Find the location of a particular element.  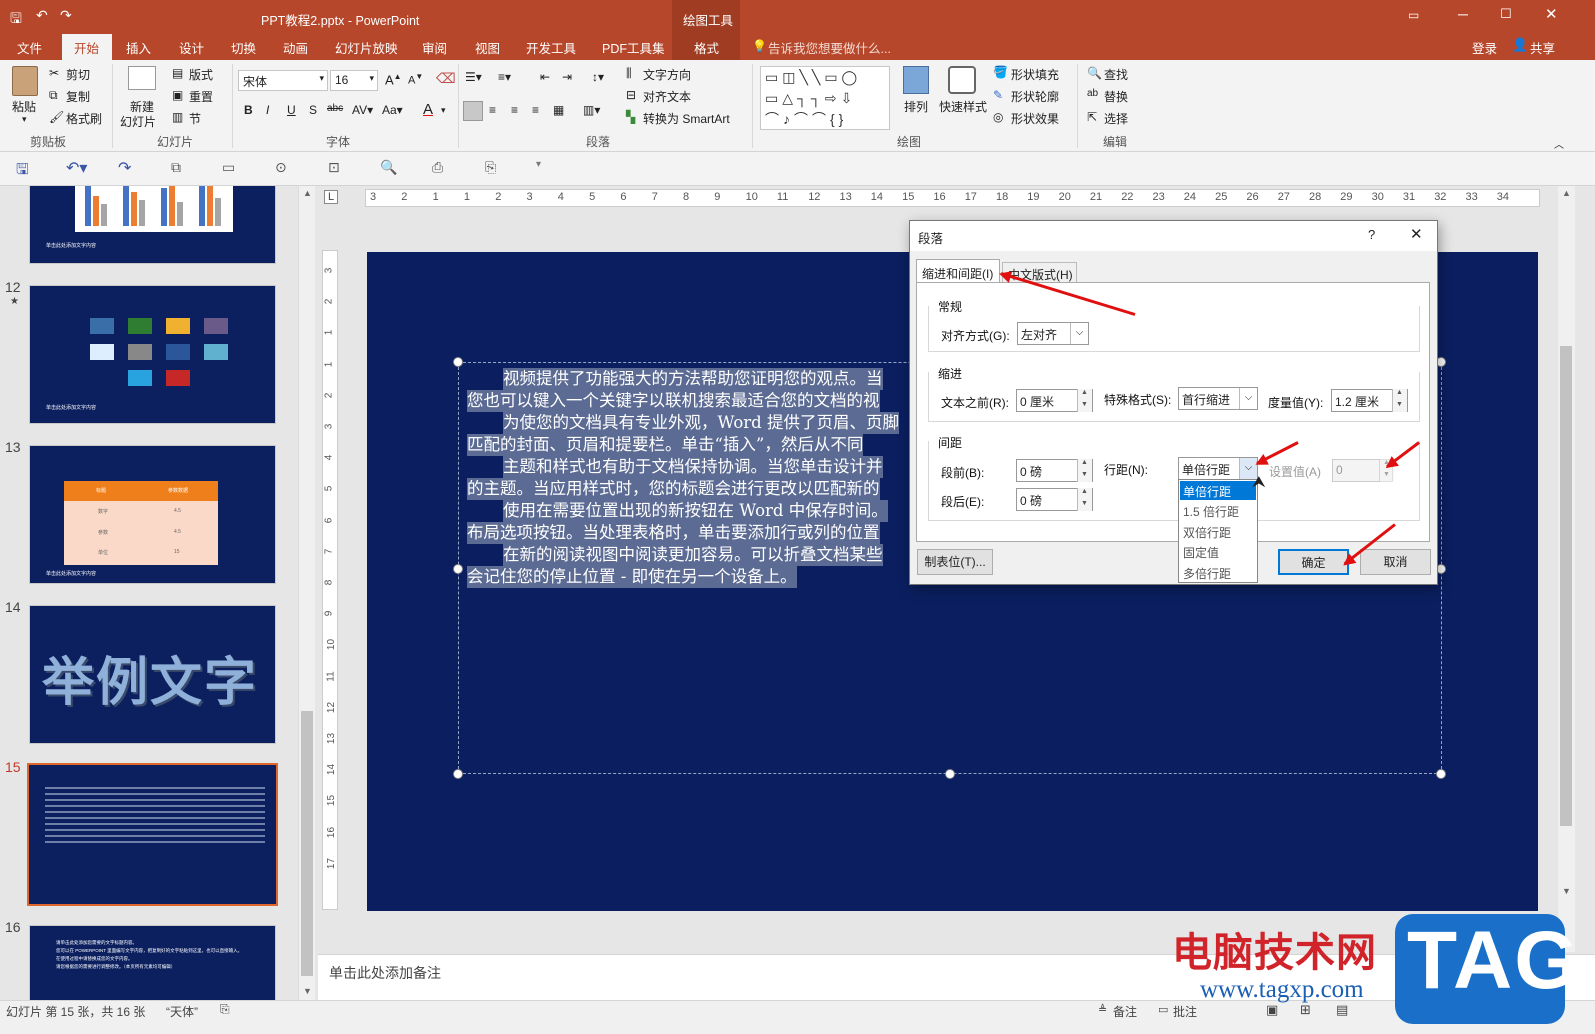

line-spacing-option-single: 单倍行距 is located at coordinates (1218, 490).